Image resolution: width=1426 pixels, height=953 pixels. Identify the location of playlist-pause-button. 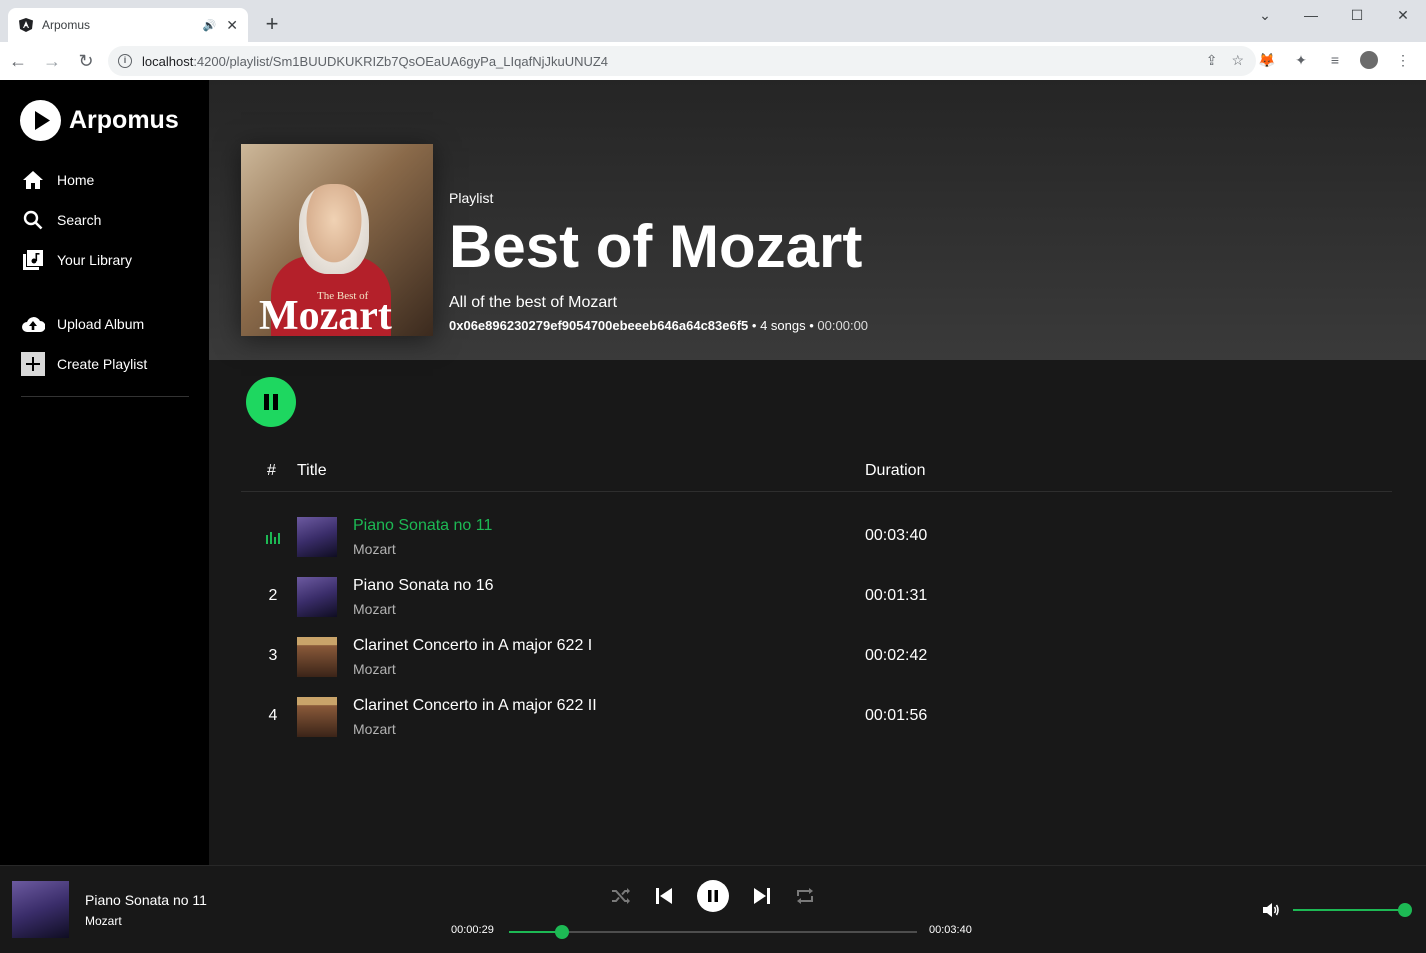
(271, 402).